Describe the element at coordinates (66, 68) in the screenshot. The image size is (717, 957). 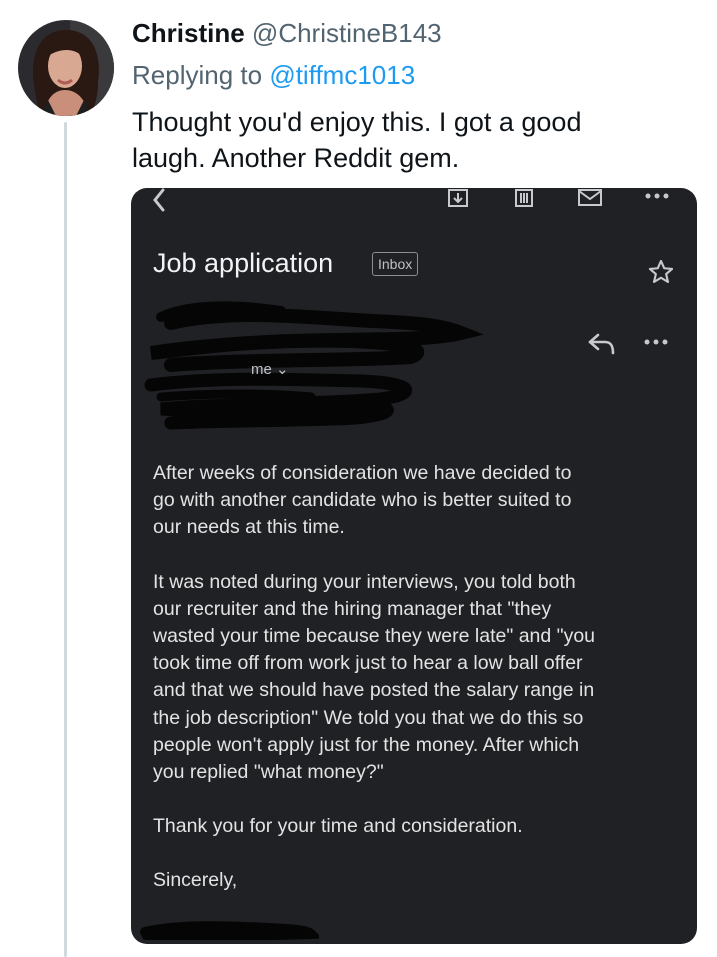
I see `avatar` at that location.